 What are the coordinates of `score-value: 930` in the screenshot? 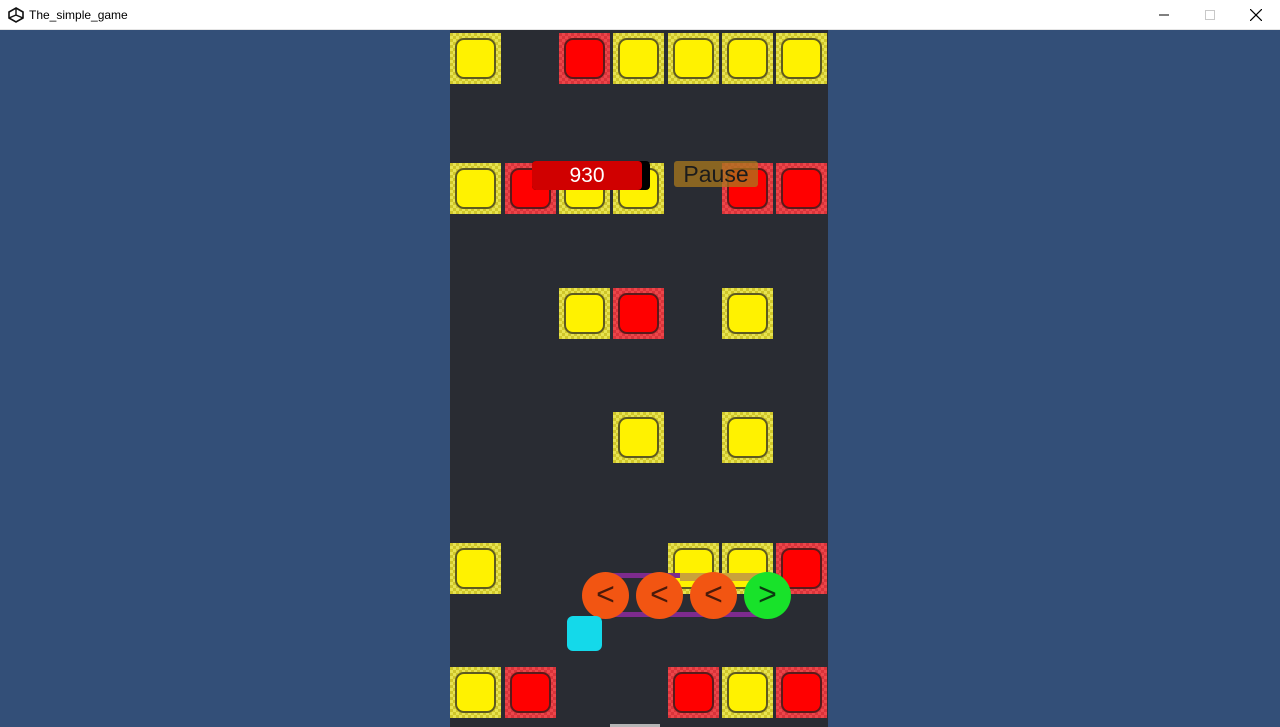 It's located at (587, 175).